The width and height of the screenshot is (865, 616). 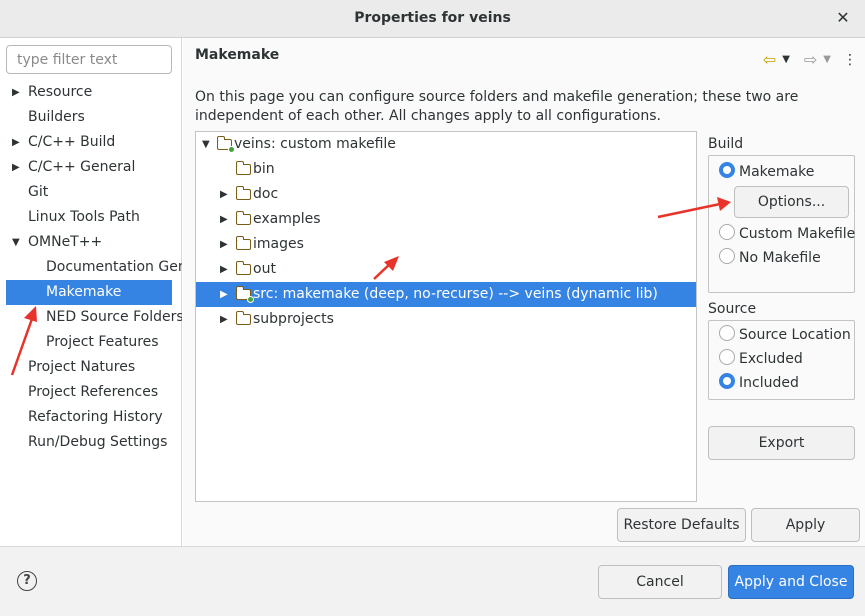 I want to click on radio-label: Custom Makefile, so click(x=797, y=234).